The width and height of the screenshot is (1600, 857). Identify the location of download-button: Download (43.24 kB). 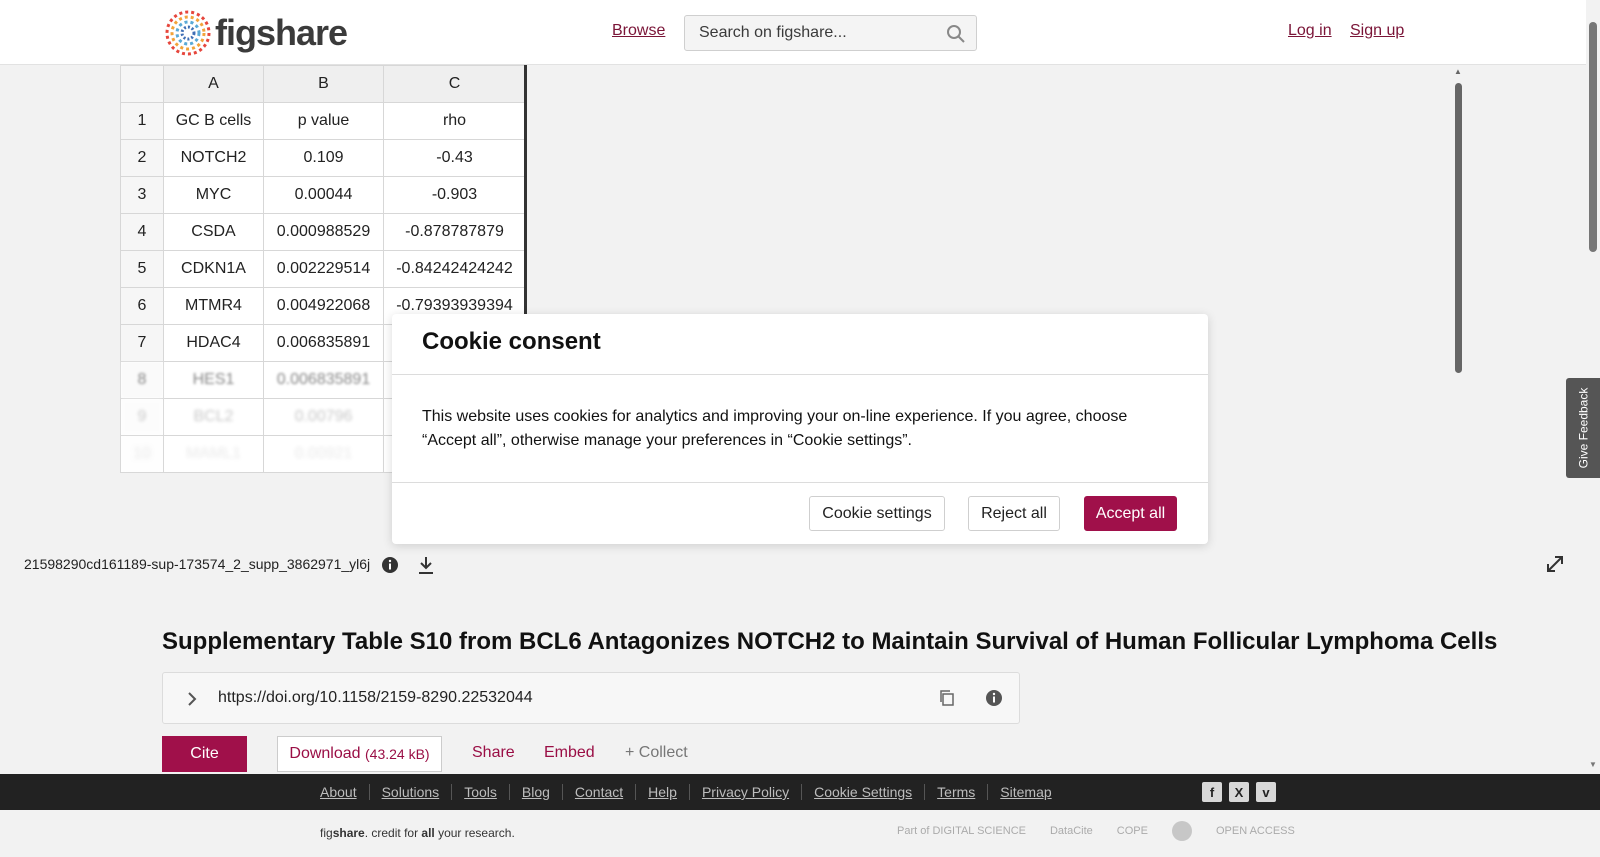
(359, 754).